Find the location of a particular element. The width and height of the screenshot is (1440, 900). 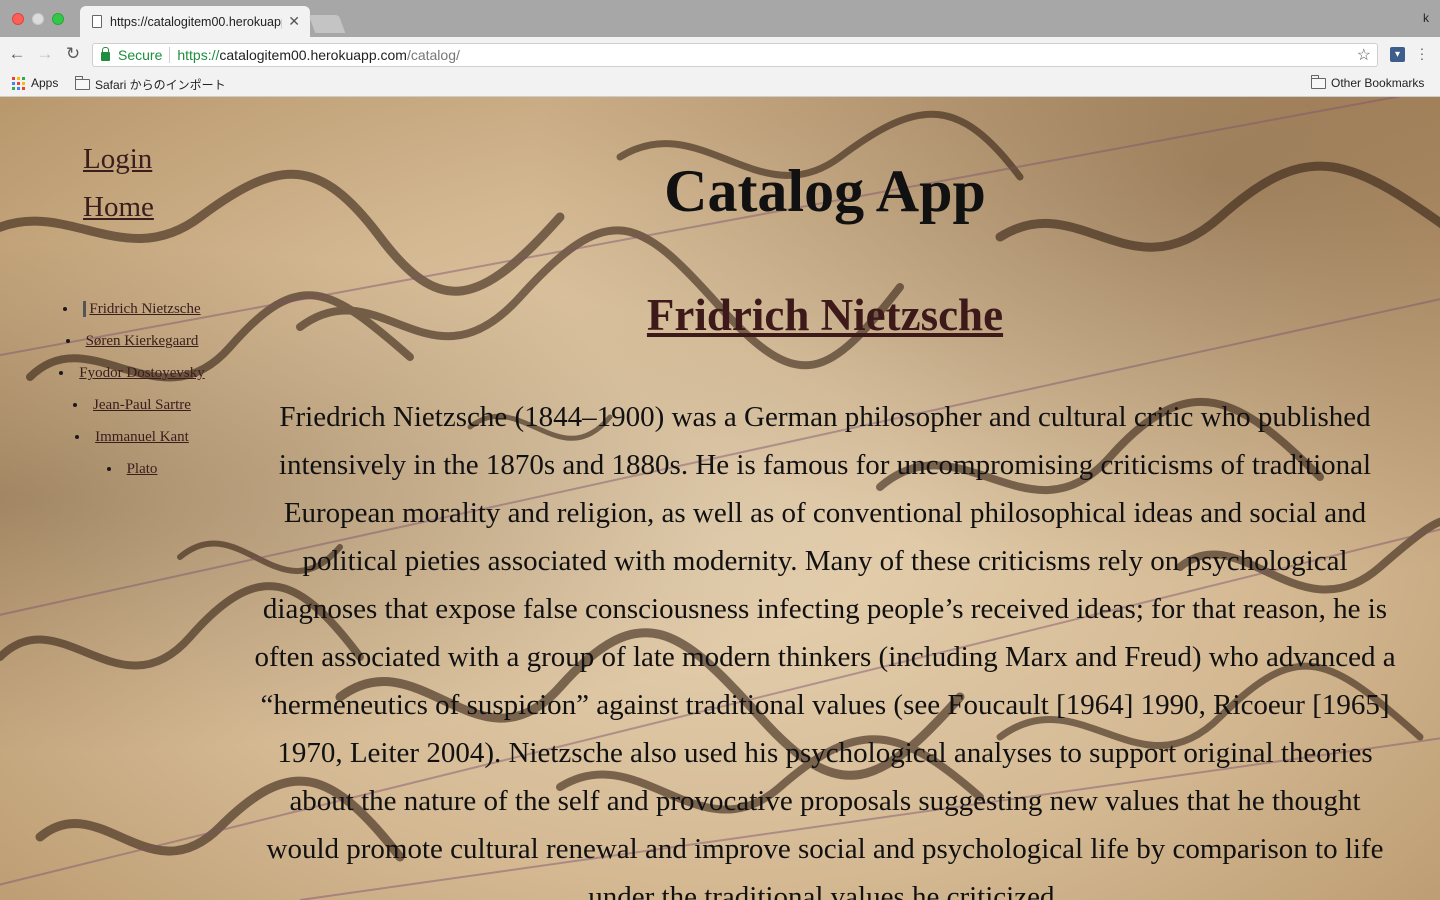

philosopher-link-sartre: Jean-Paul Sartre is located at coordinates (142, 405).